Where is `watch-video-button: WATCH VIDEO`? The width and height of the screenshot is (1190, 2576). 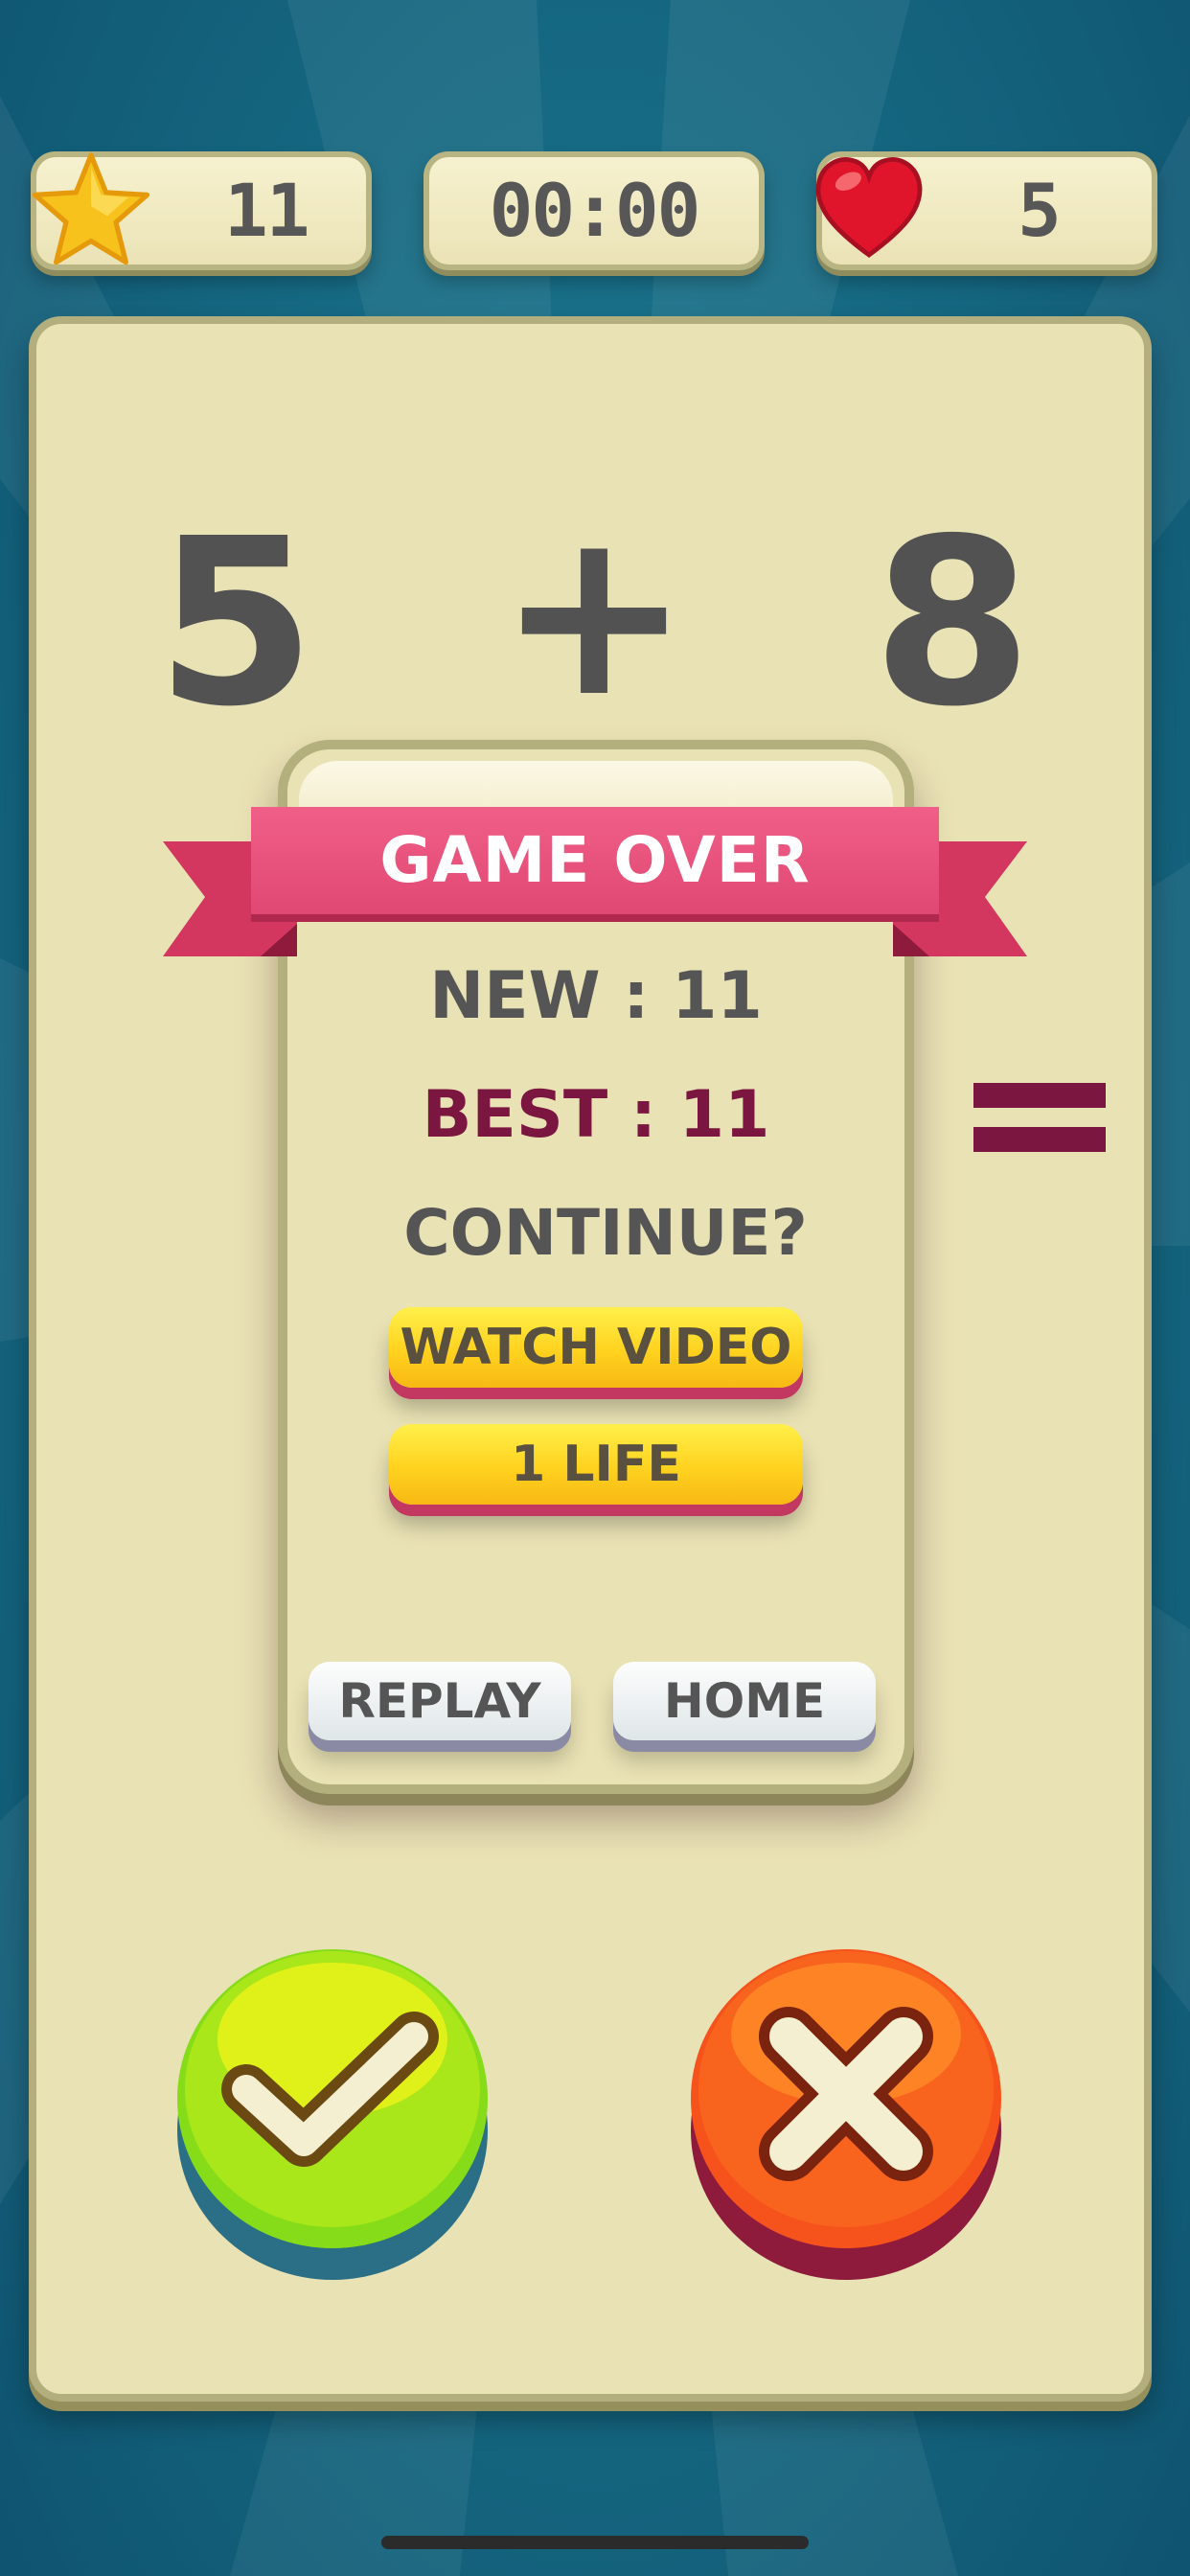 watch-video-button: WATCH VIDEO is located at coordinates (596, 1347).